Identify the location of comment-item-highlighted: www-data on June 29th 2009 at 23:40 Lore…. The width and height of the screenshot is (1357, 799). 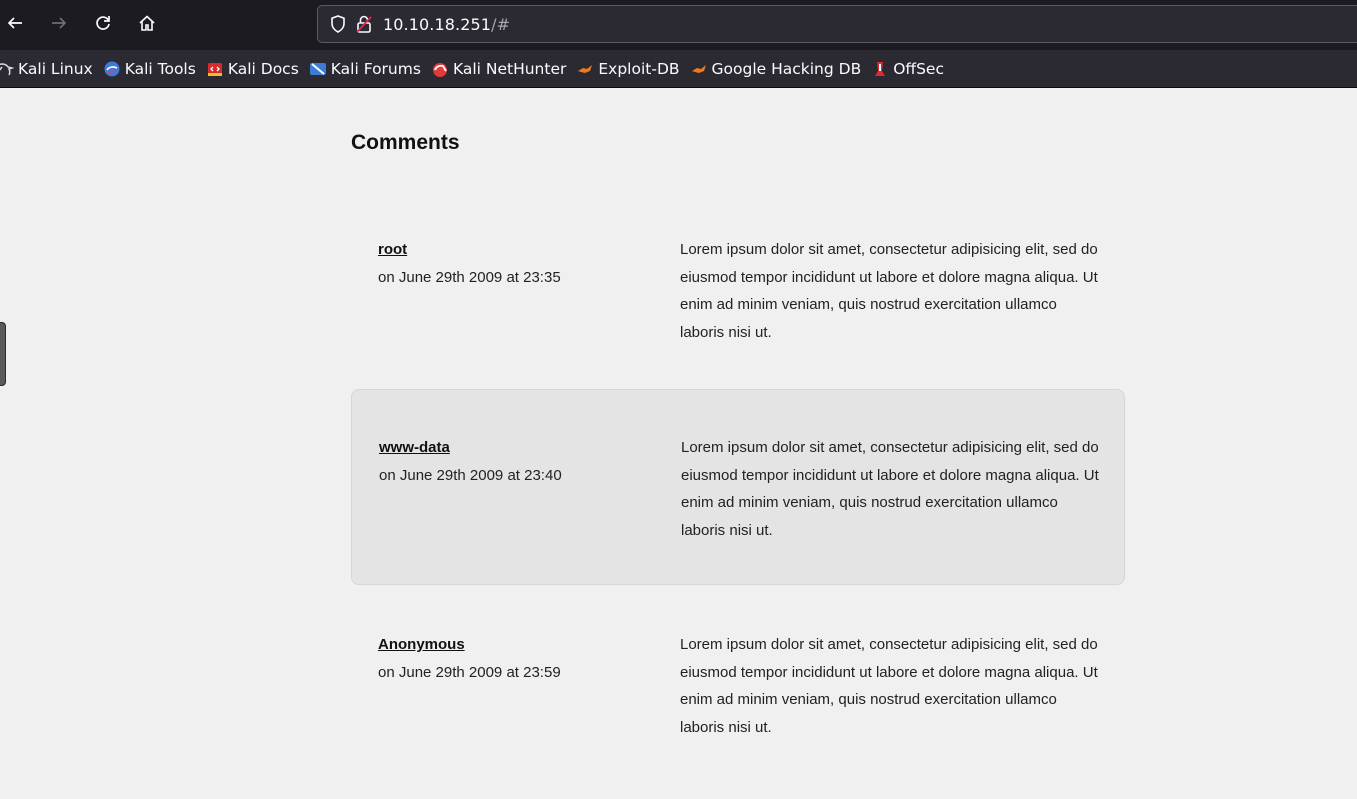
(738, 487).